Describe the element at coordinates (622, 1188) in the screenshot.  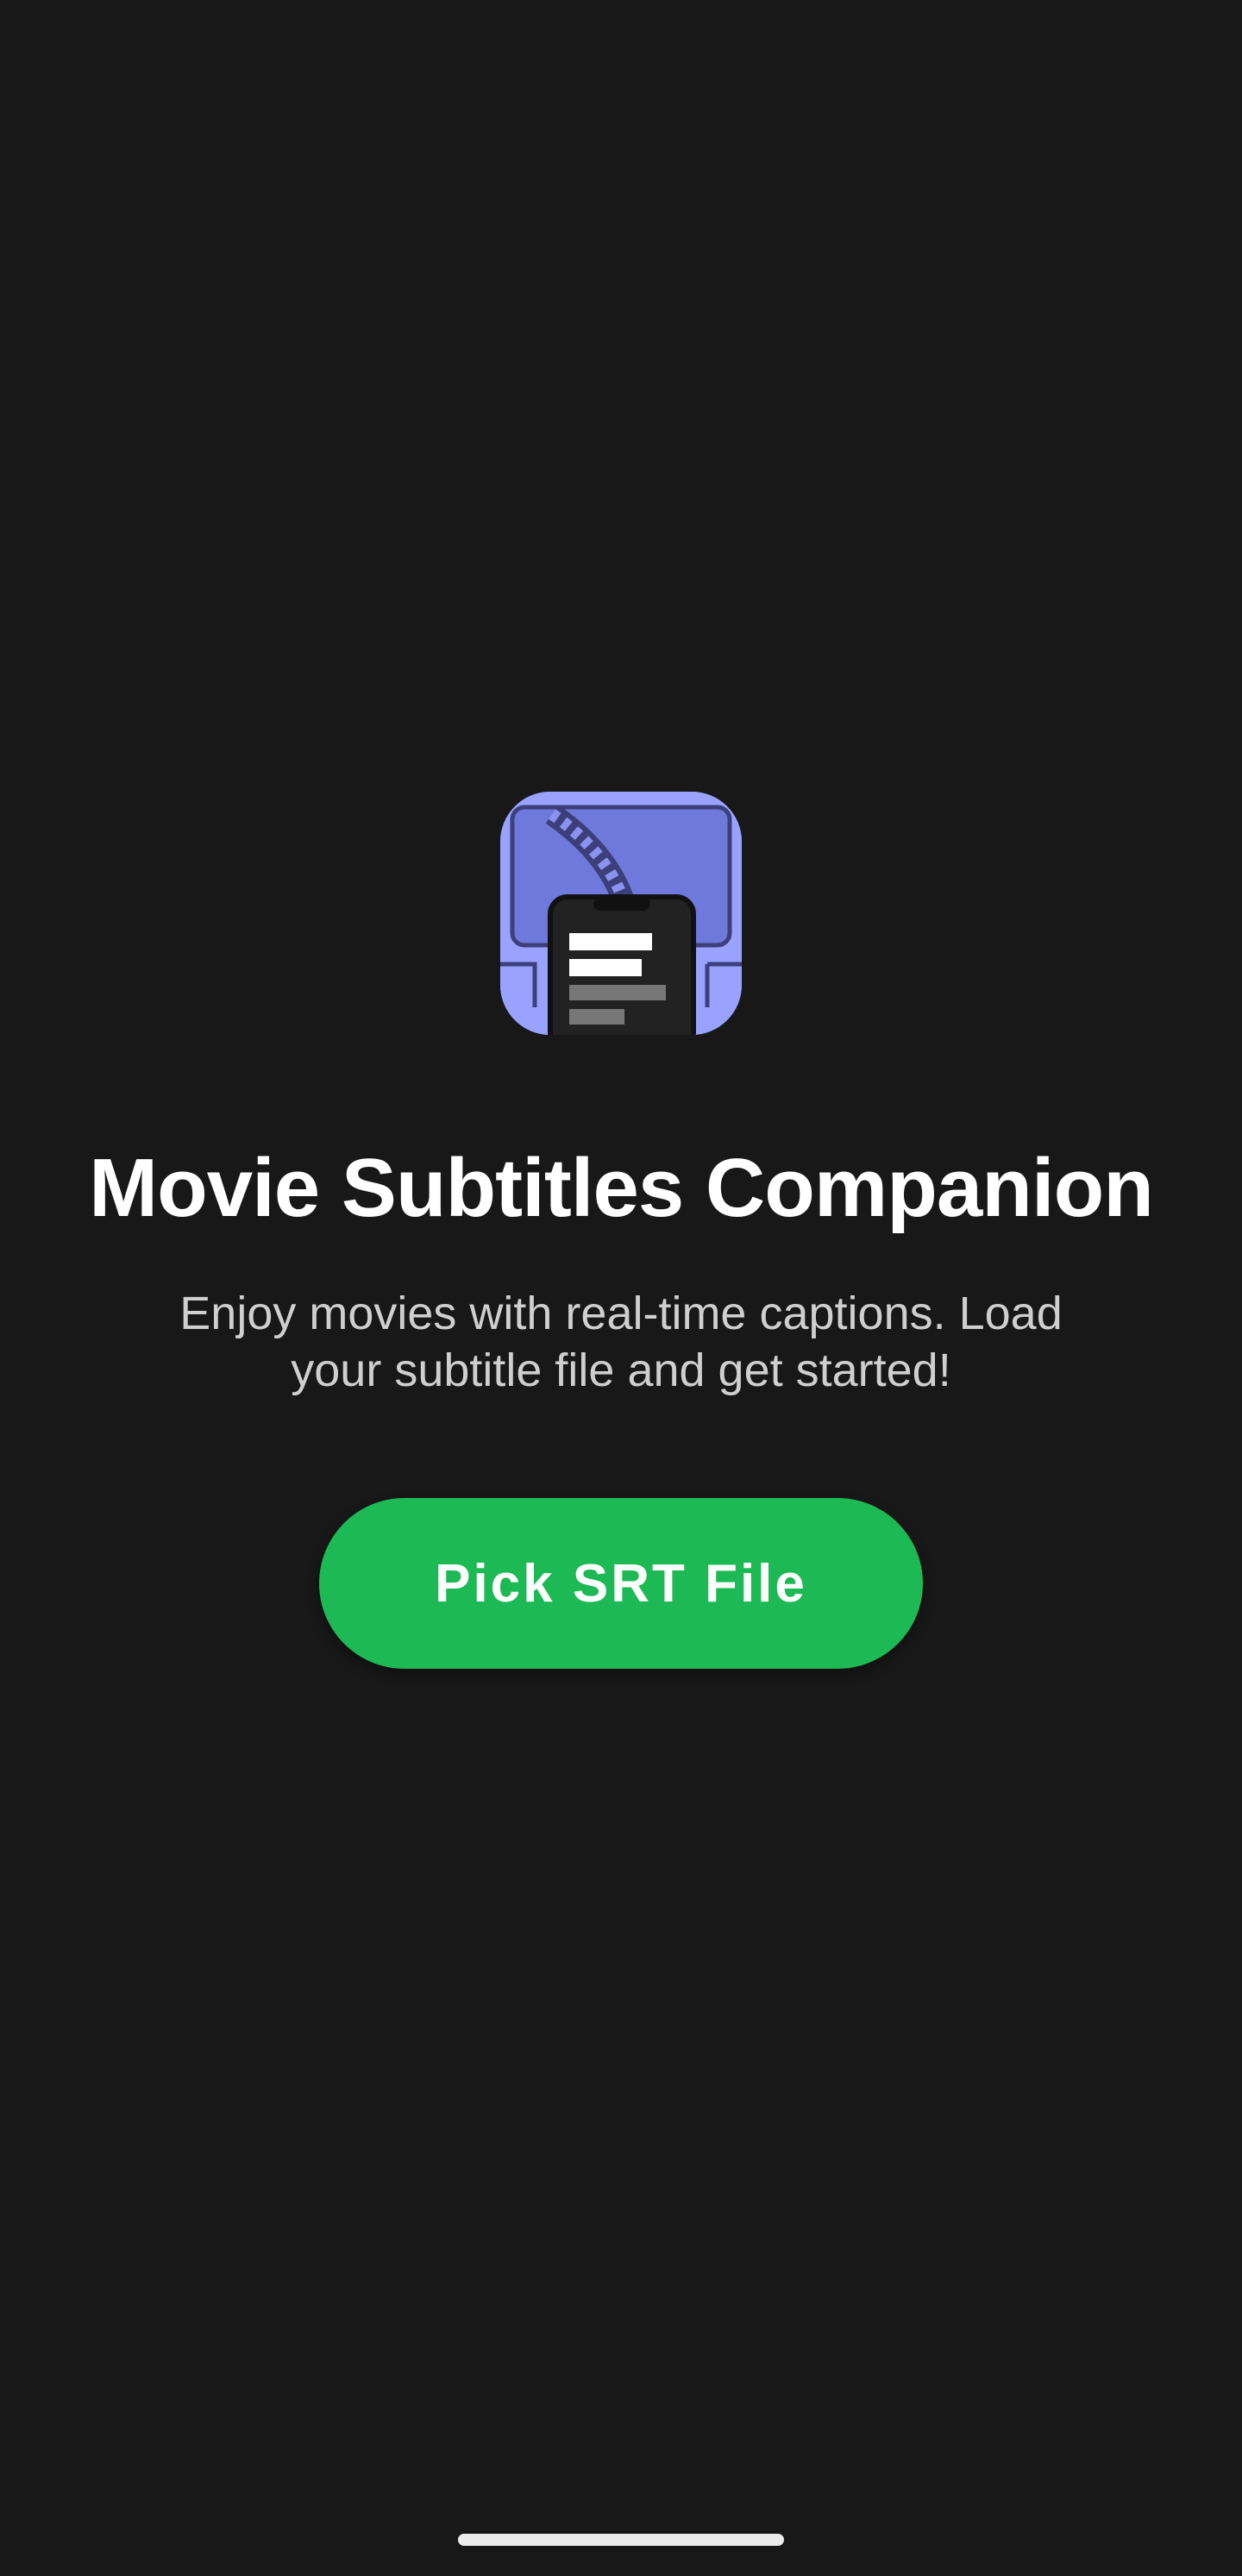
I see `app-title: Movie Subtitles Companion` at that location.